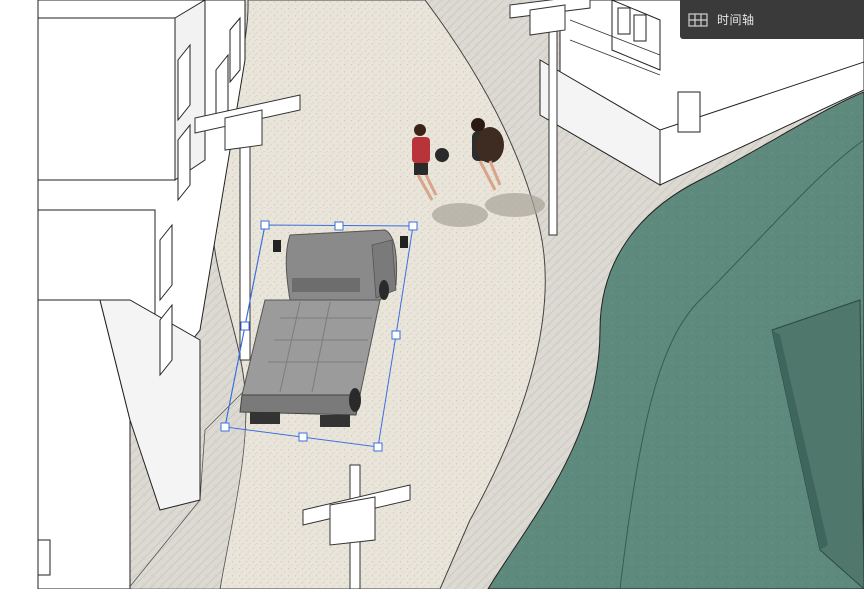 The width and height of the screenshot is (864, 589). I want to click on timeline-panel: 时间轴, so click(772, 19).